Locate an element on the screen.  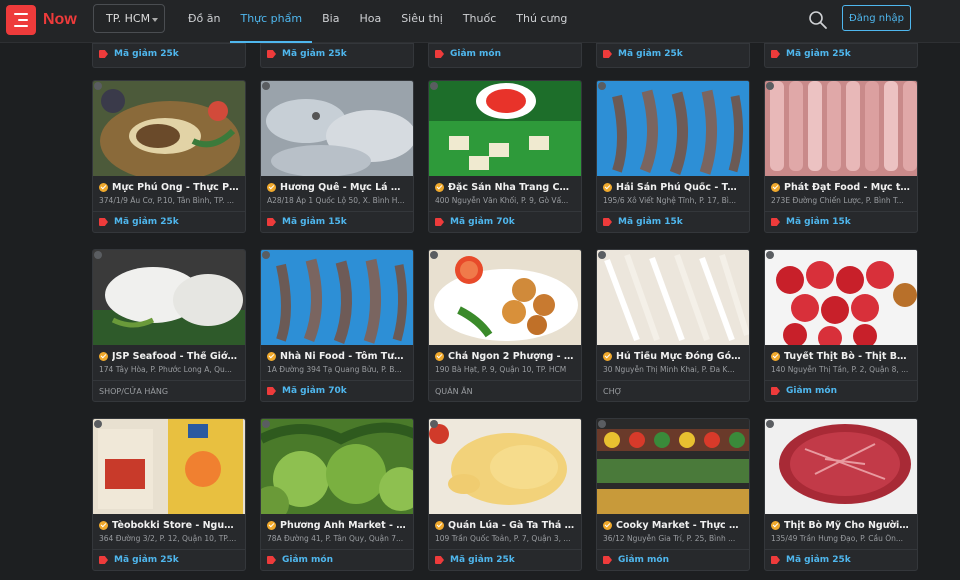
login-button: Đăng nhập is located at coordinates (876, 18).